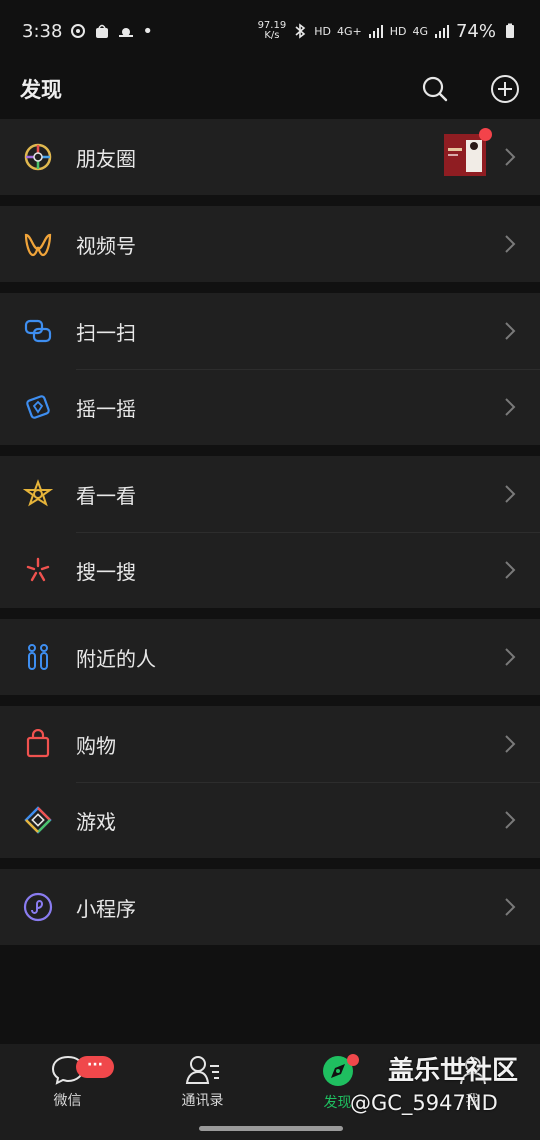 The height and width of the screenshot is (1140, 540). What do you see at coordinates (106, 495) in the screenshot?
I see `row-label: 看一看` at bounding box center [106, 495].